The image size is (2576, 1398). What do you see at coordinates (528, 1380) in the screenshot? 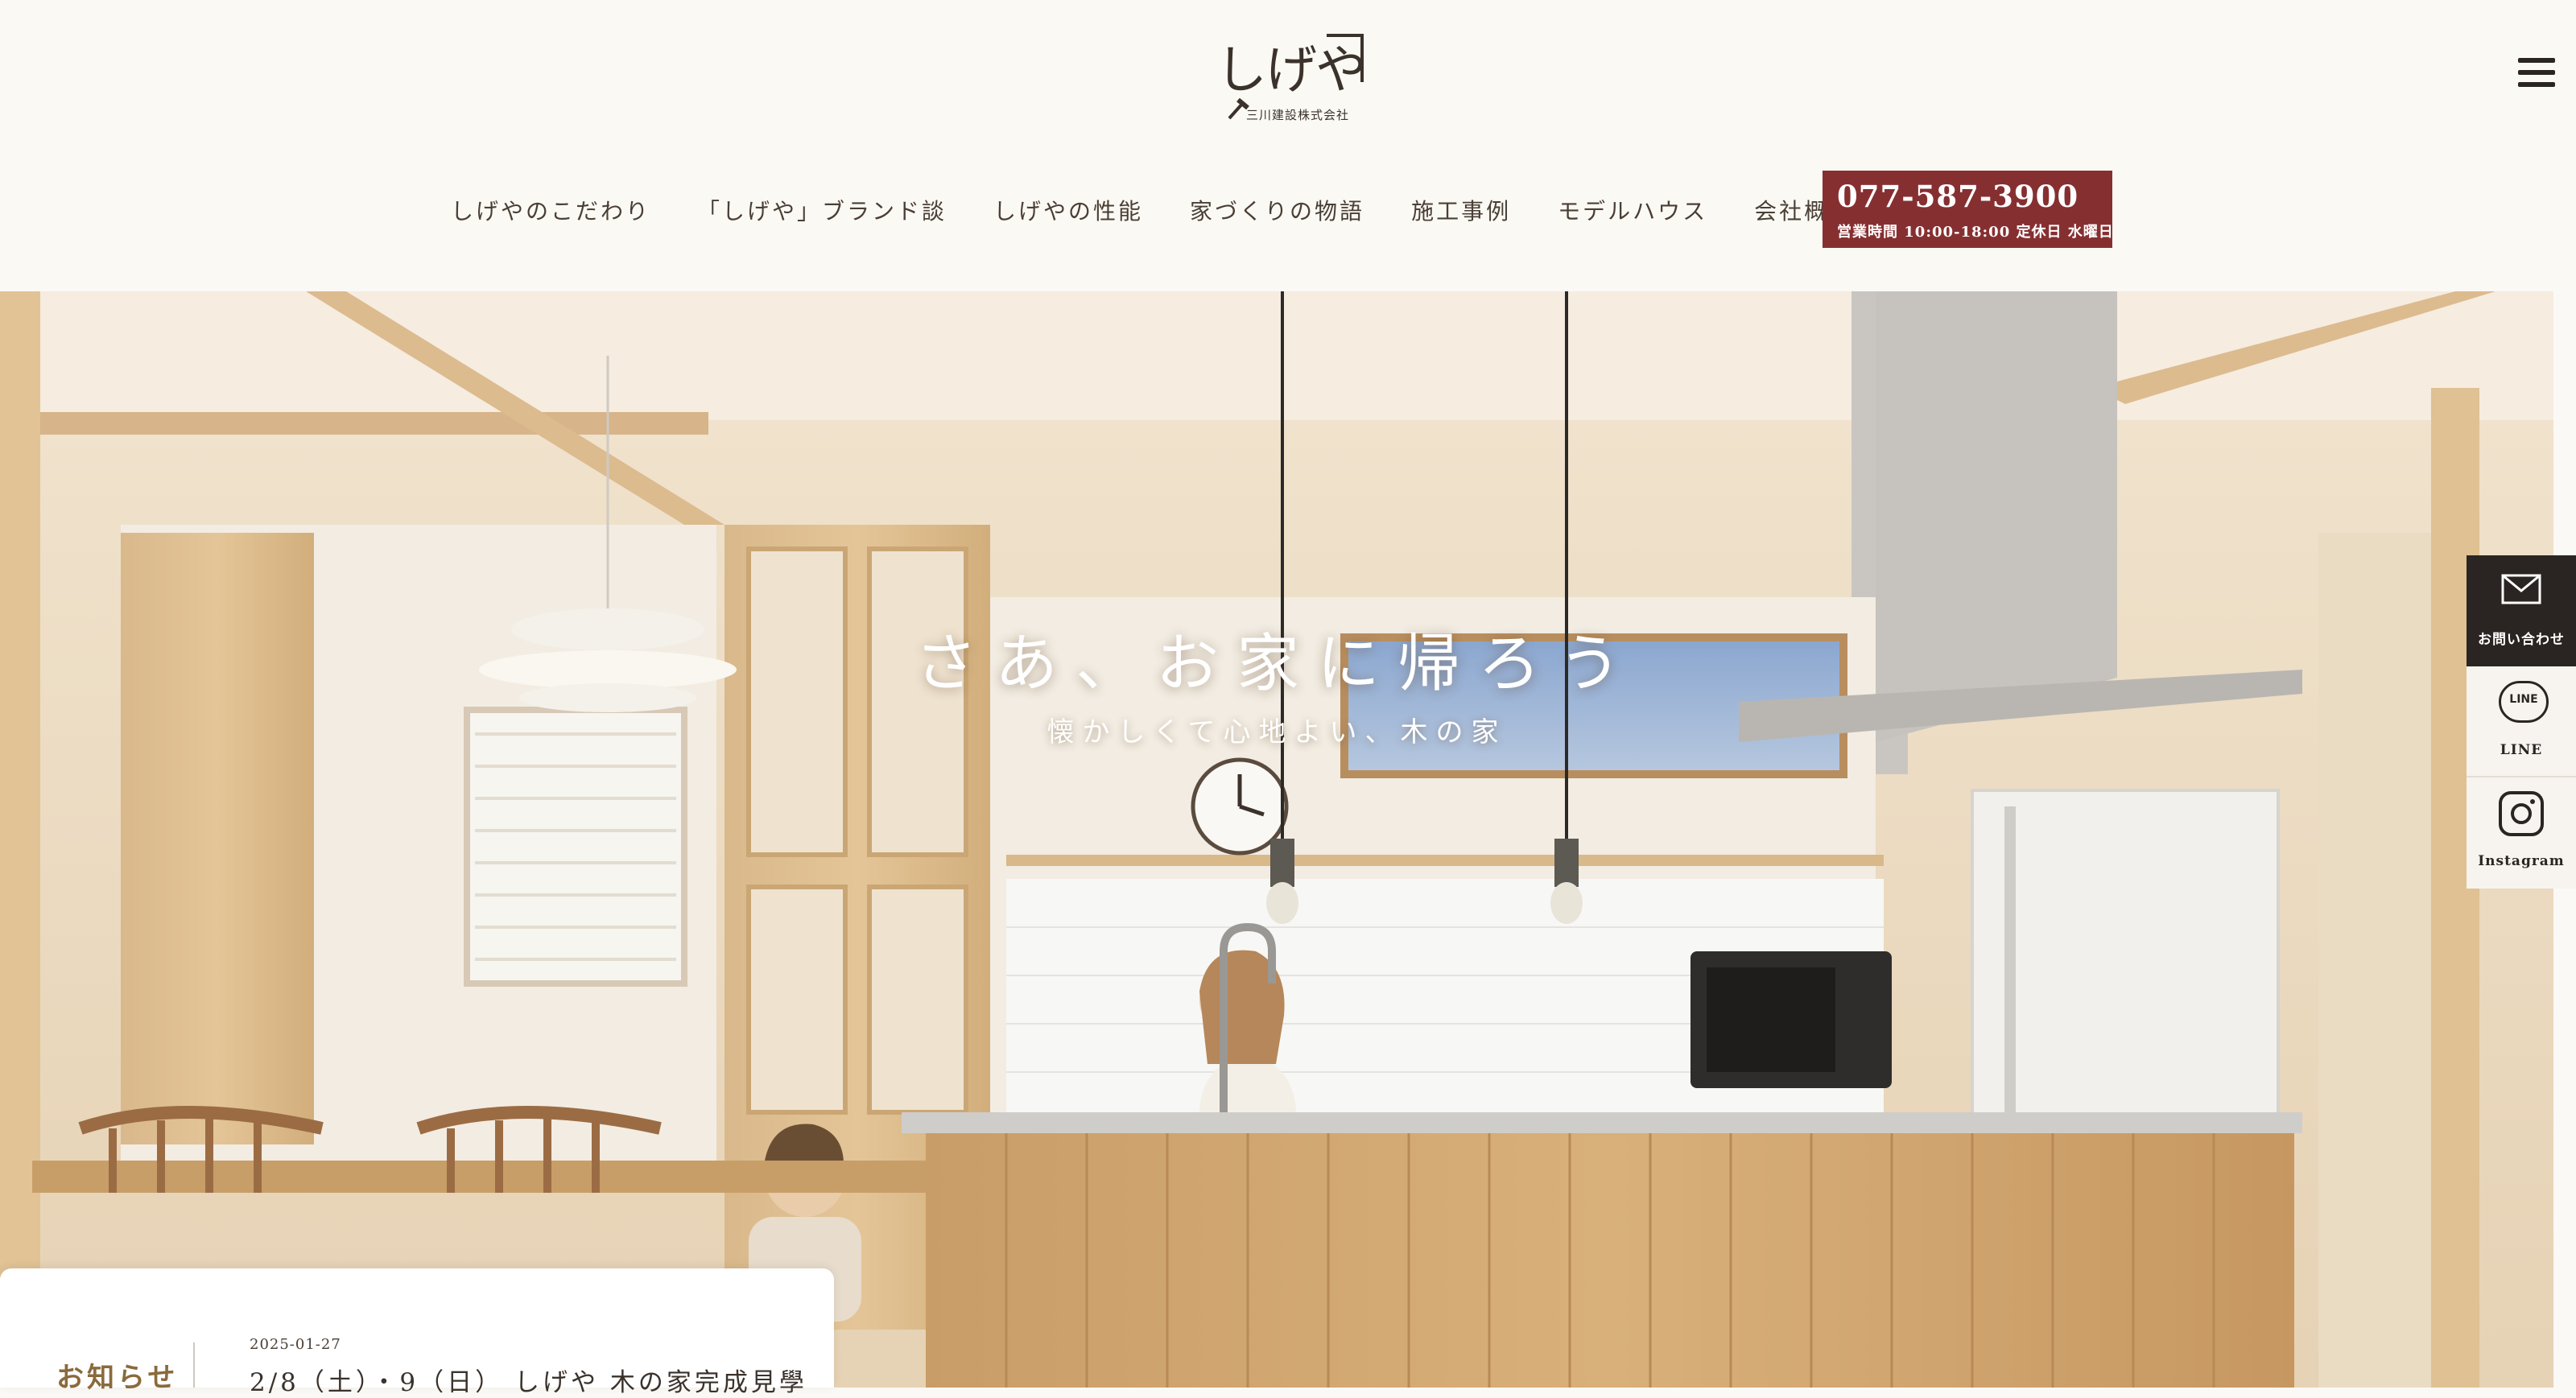
I see `news-item-link: 2/8（土）・9（日） しげや 木の家完成見學` at bounding box center [528, 1380].